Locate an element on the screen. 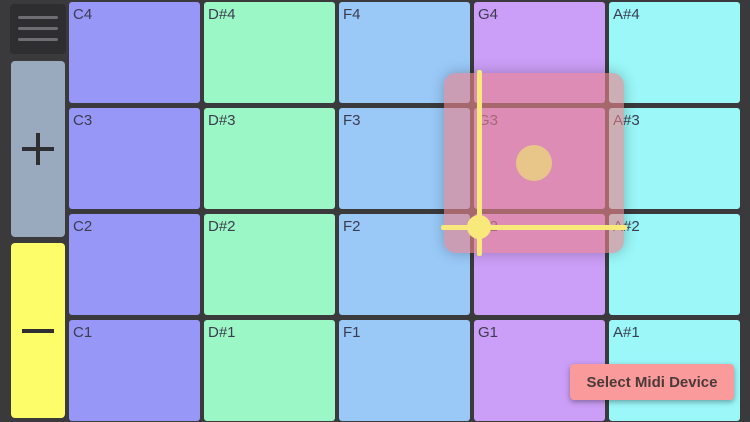 This screenshot has height=422, width=750. pad-dsharp1: D#1 is located at coordinates (269, 370).